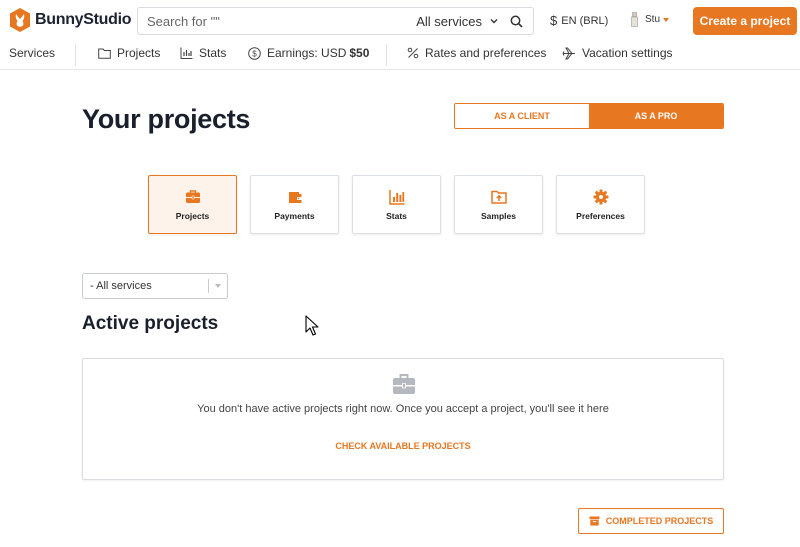 The image size is (800, 547). I want to click on nav-earnings: $ Earnings: USD $50, so click(308, 53).